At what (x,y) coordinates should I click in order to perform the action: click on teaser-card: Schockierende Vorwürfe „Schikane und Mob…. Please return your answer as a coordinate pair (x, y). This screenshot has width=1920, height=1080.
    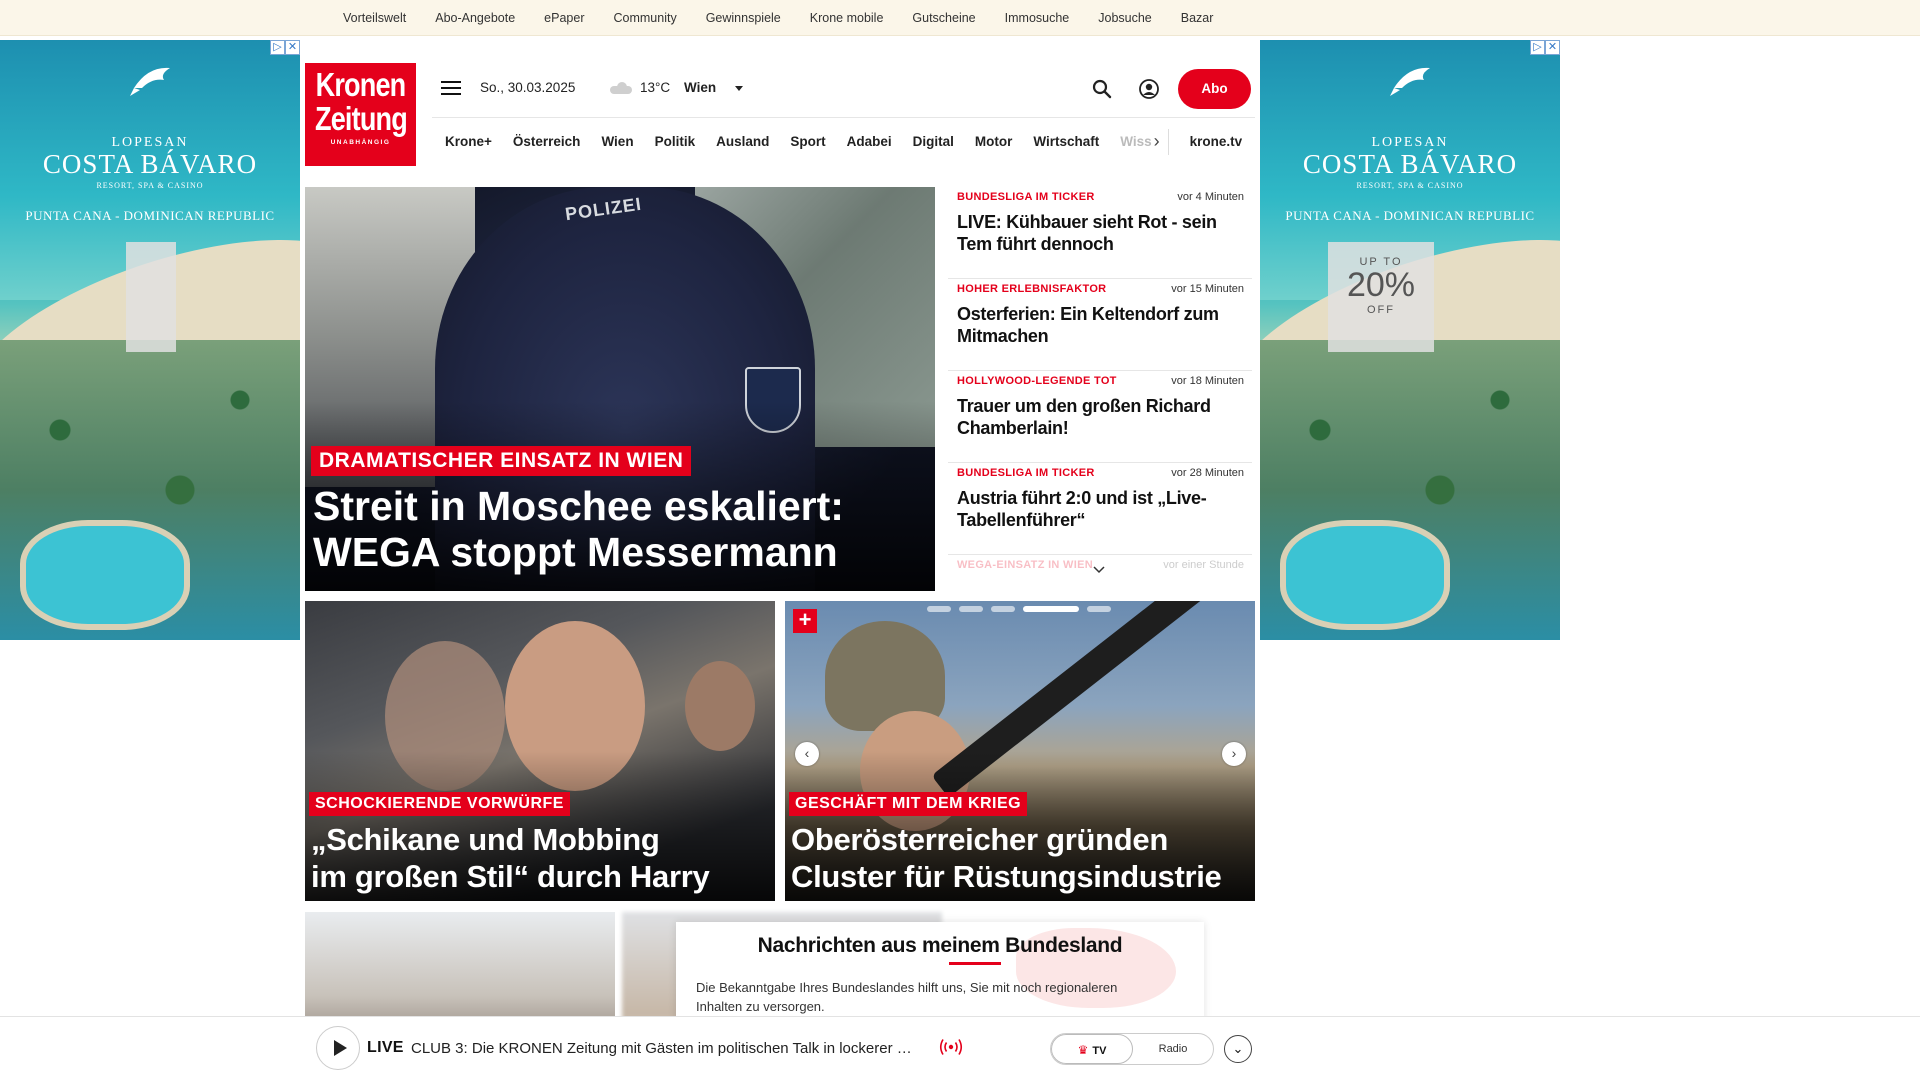
    Looking at the image, I should click on (540, 751).